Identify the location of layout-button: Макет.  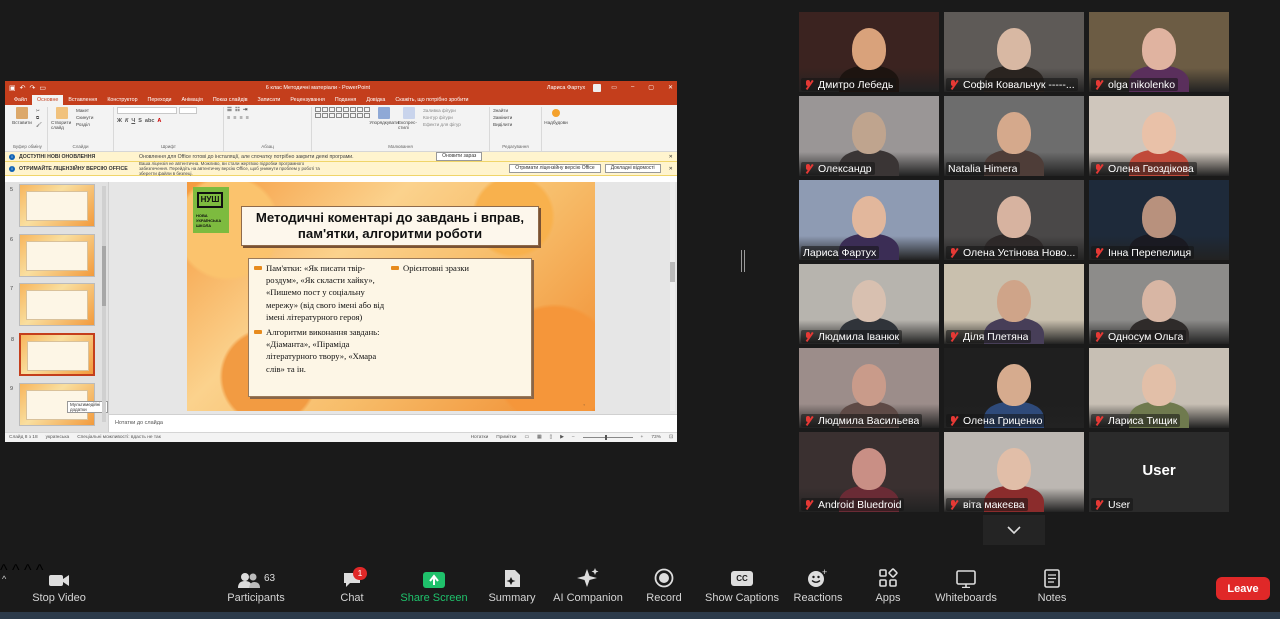
(84, 110).